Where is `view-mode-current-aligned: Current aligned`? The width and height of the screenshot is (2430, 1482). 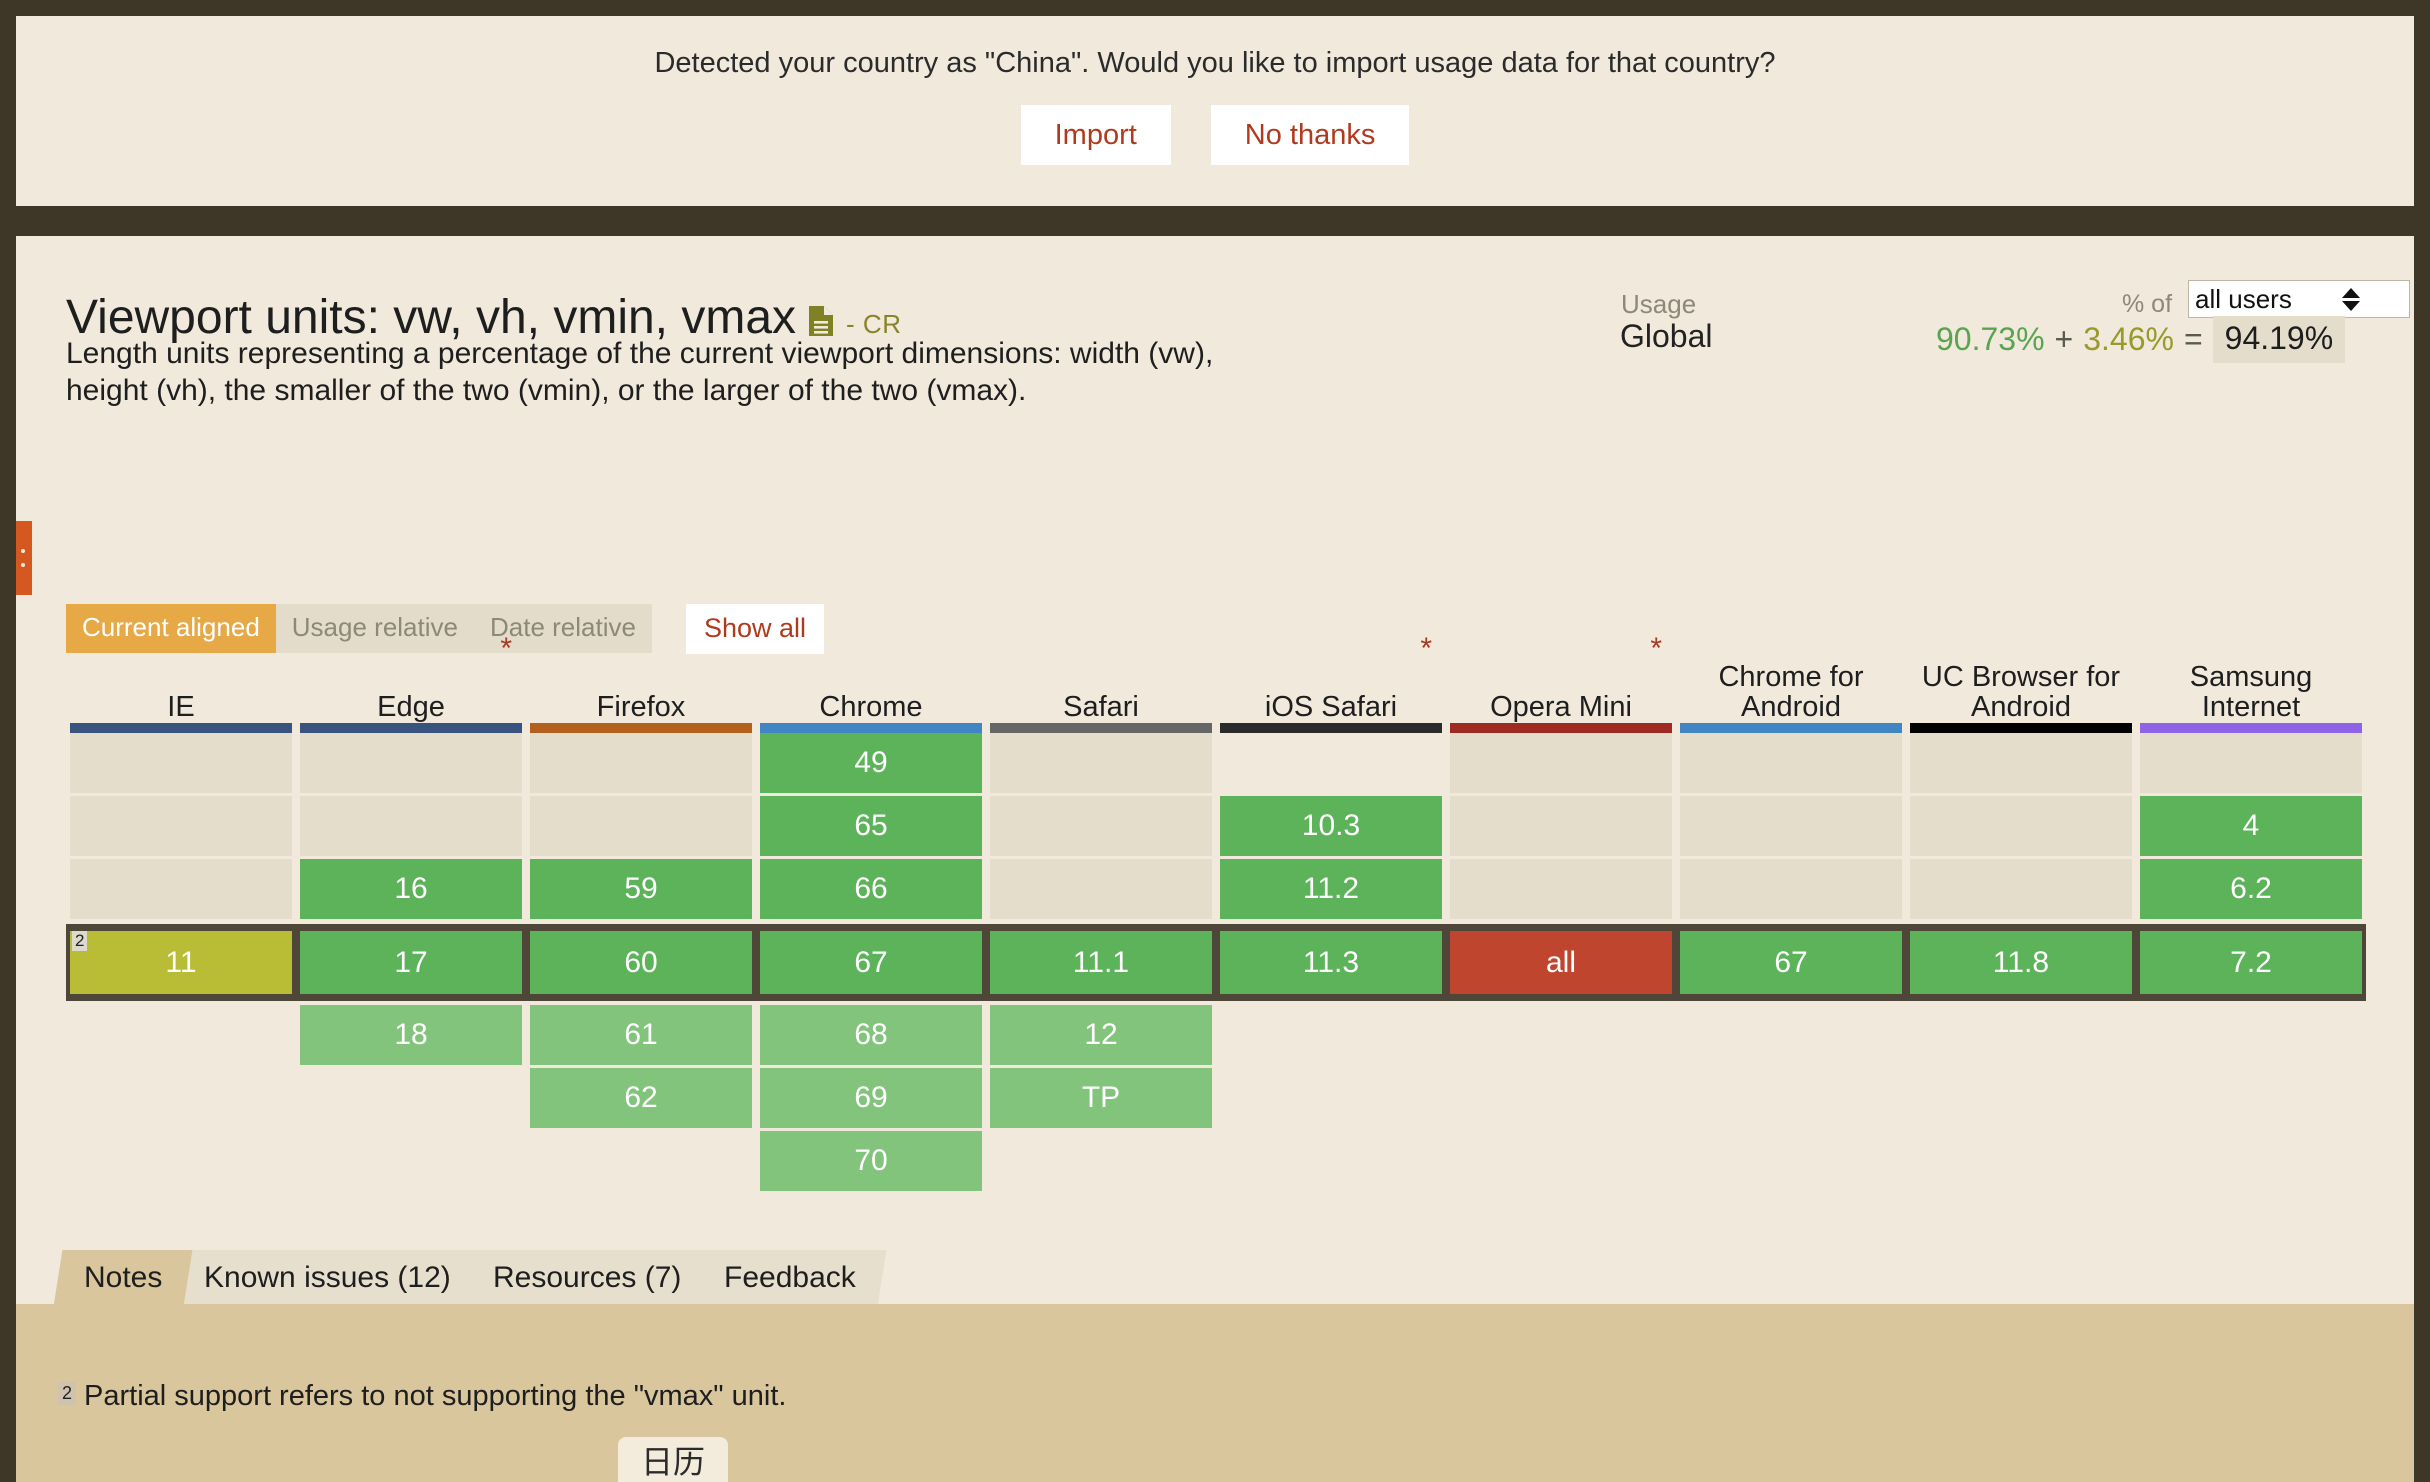
view-mode-current-aligned: Current aligned is located at coordinates (171, 629).